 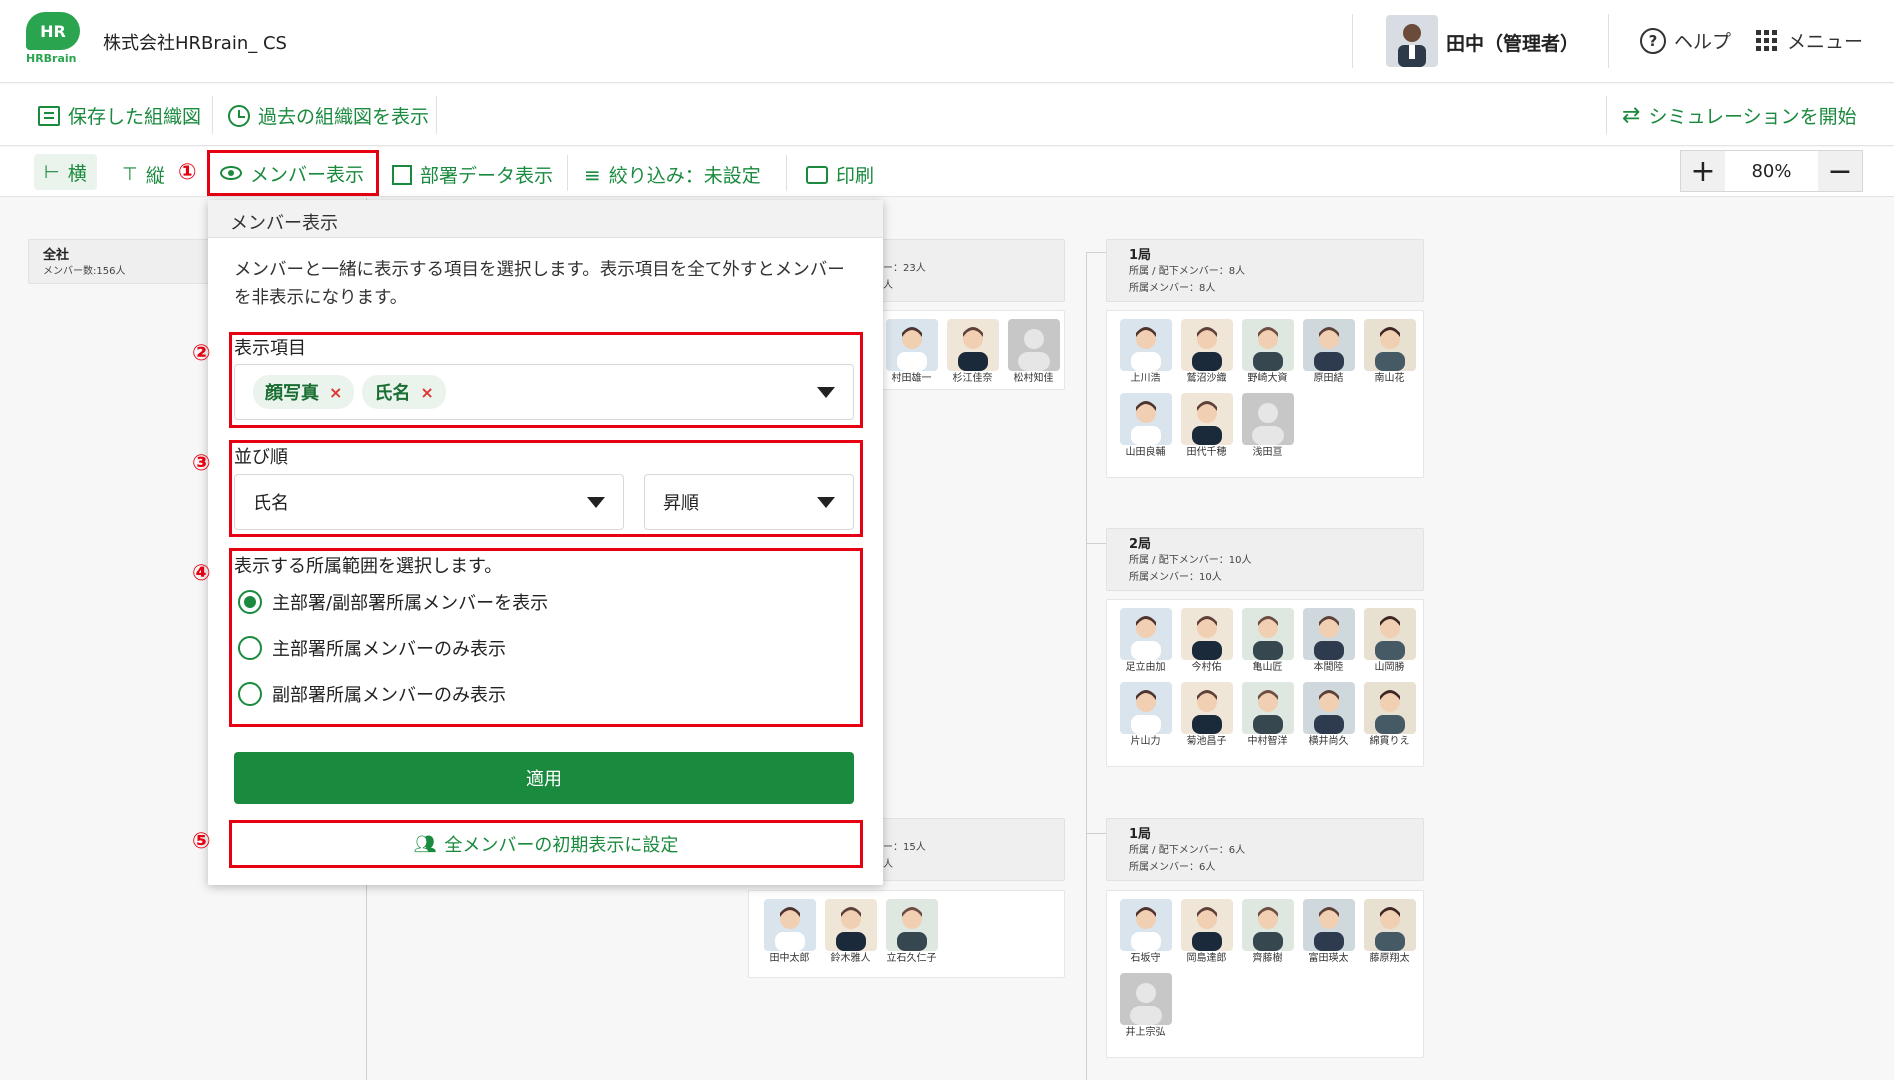 I want to click on member-card: 立石久仁子, so click(x=911, y=932).